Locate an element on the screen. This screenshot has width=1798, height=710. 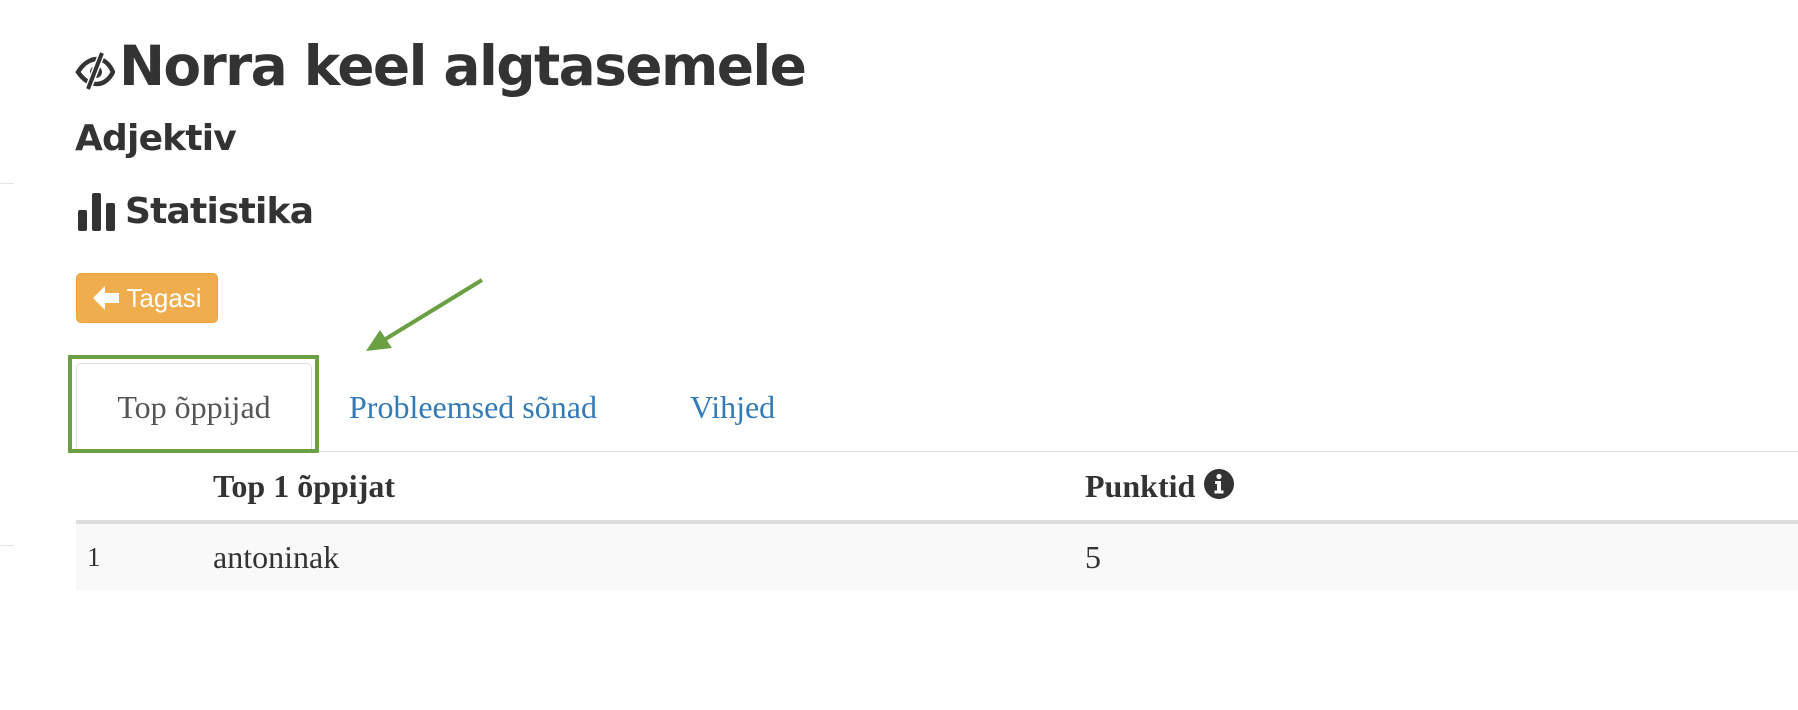
page-title-text: Norra keel algtasemele is located at coordinates (463, 66).